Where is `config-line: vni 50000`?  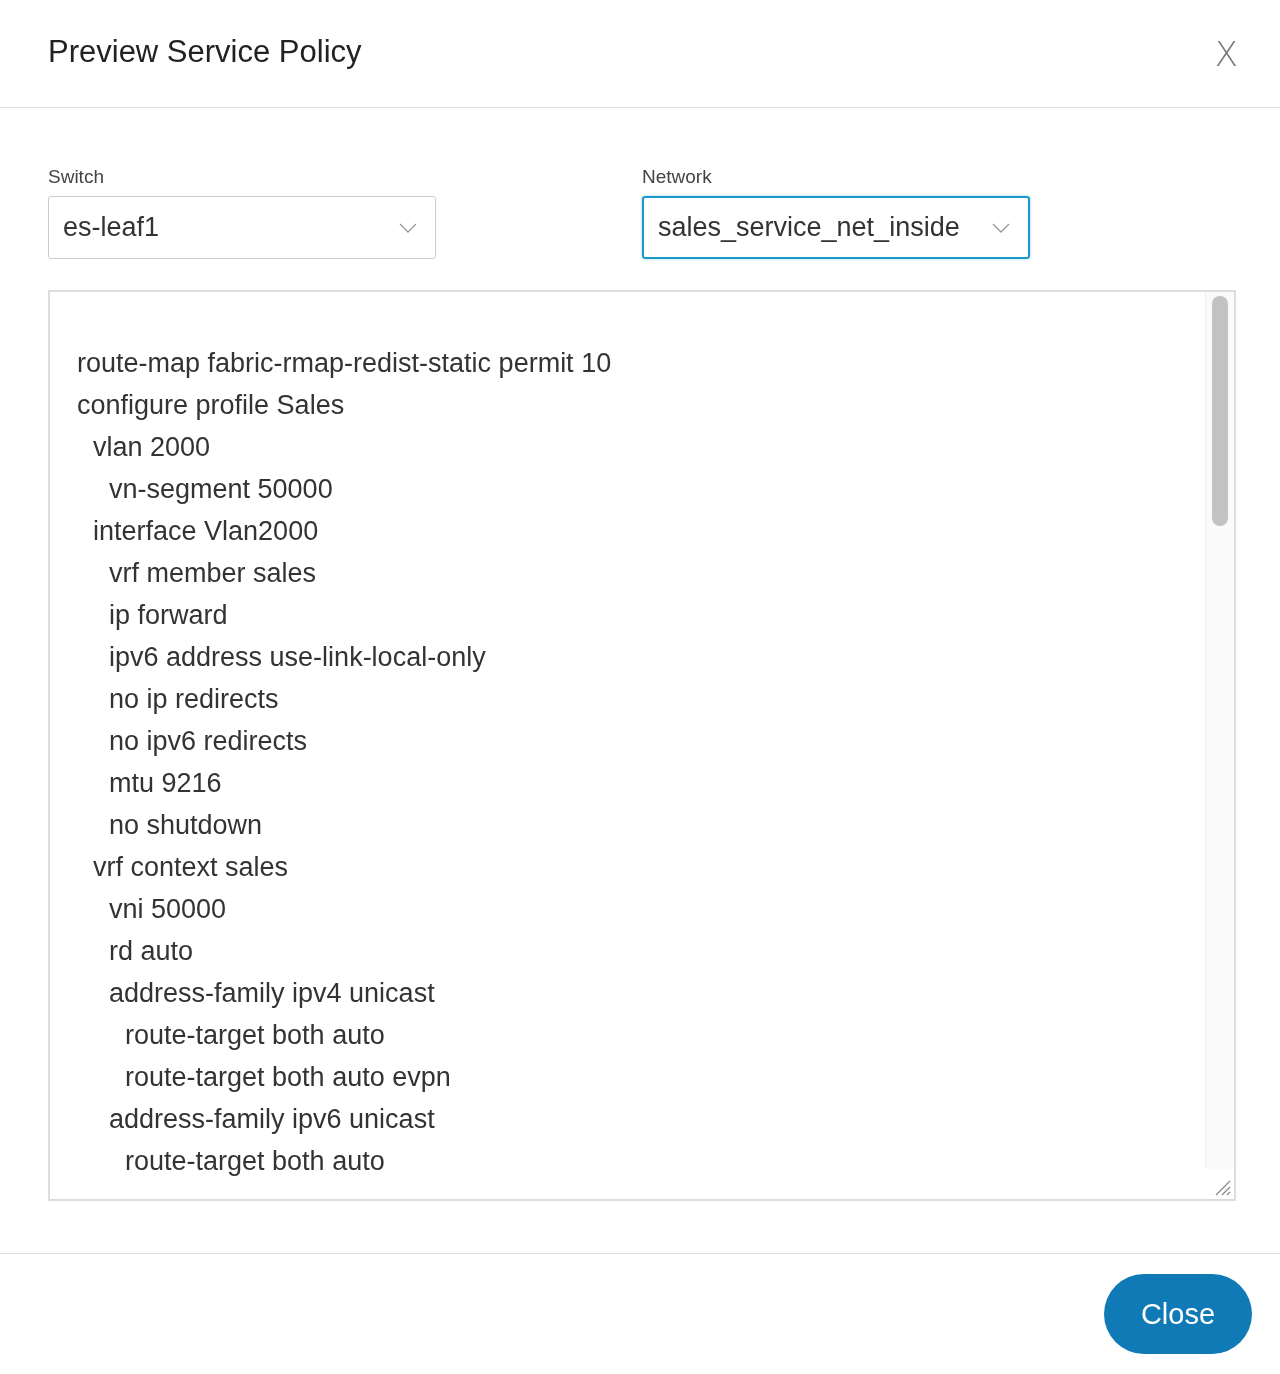 config-line: vni 50000 is located at coordinates (168, 909).